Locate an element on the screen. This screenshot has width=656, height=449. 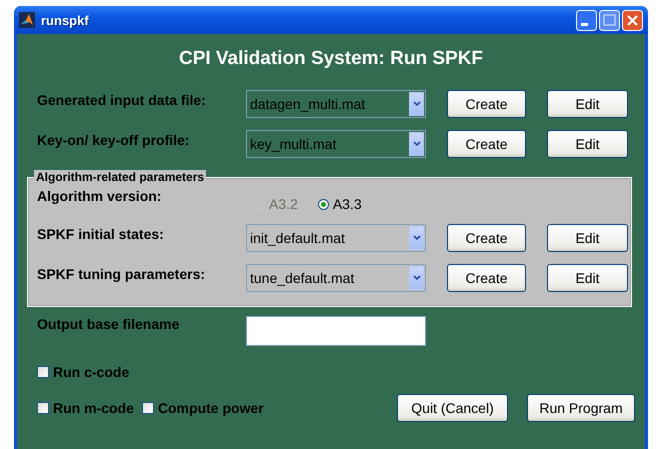
version-radio: A3.3 is located at coordinates (340, 204).